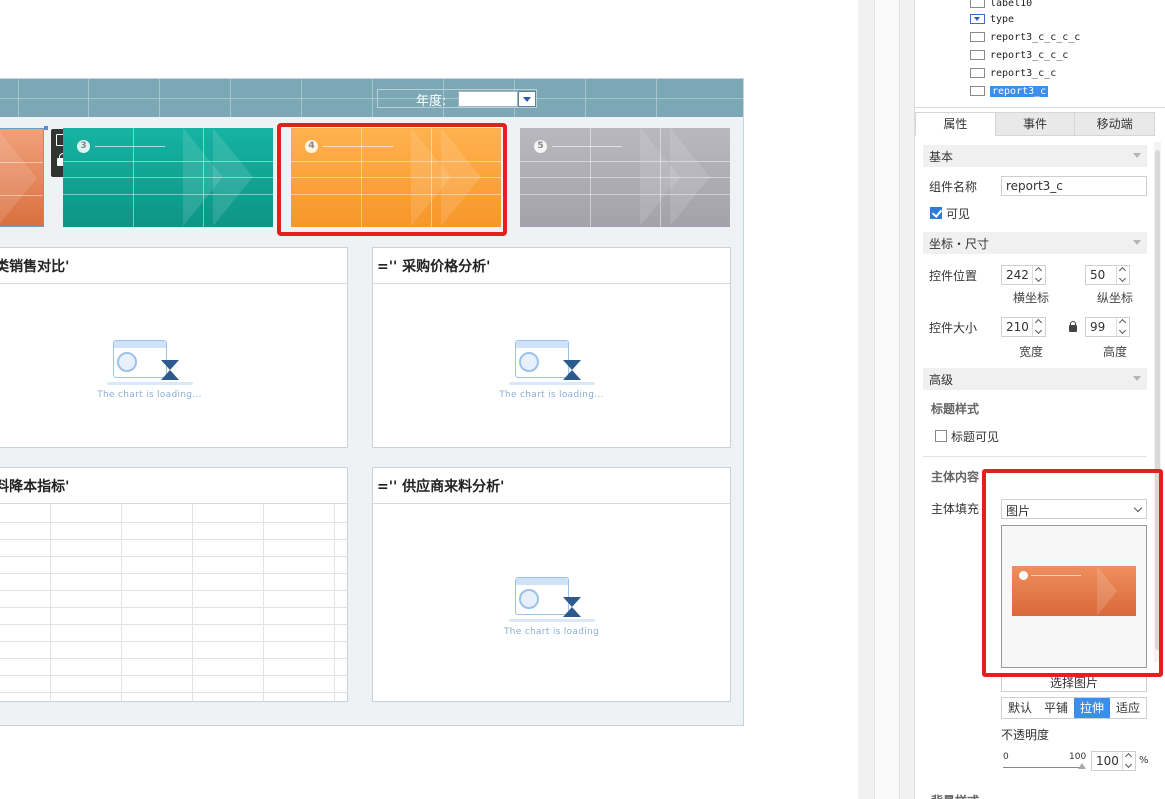  I want to click on component-name-field: report3_c, so click(1074, 186).